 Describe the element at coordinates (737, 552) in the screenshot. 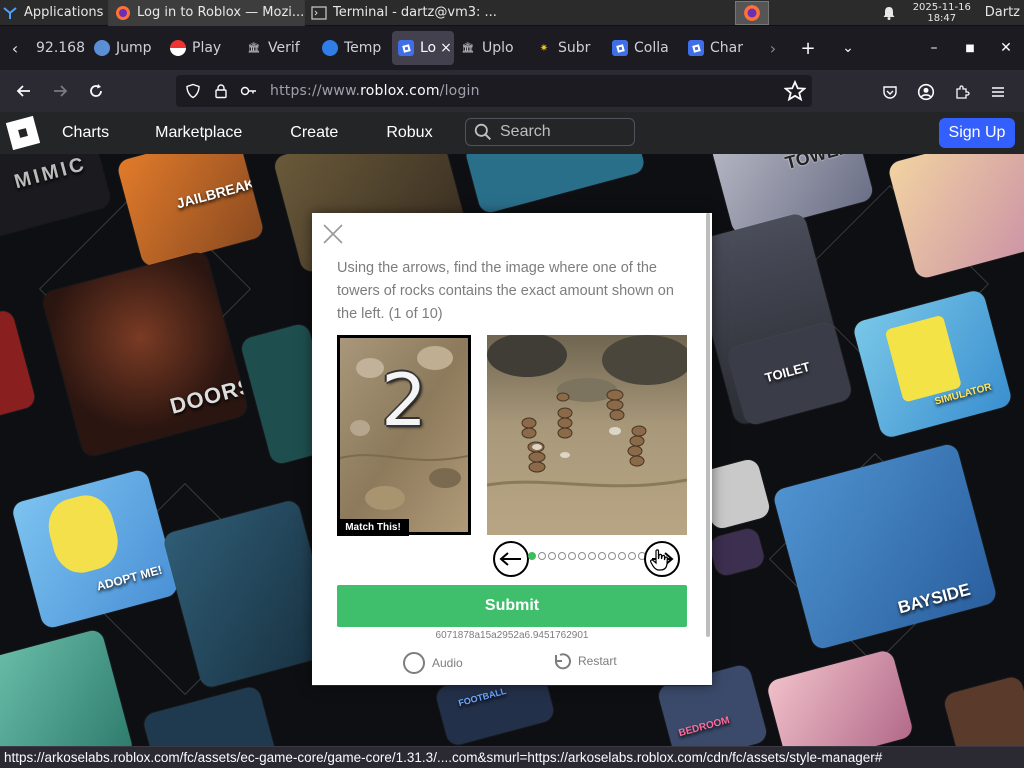

I see `game-card-stars` at that location.